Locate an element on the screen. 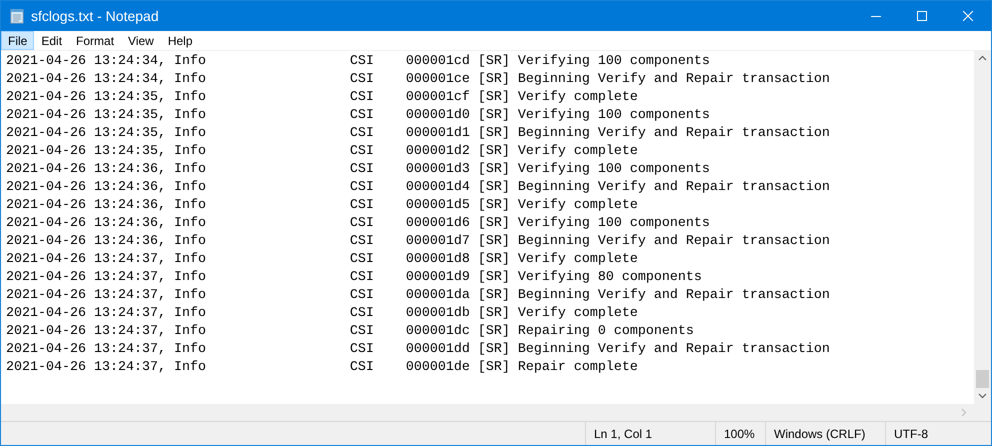 This screenshot has width=992, height=446. scroll-down-icon is located at coordinates (982, 396).